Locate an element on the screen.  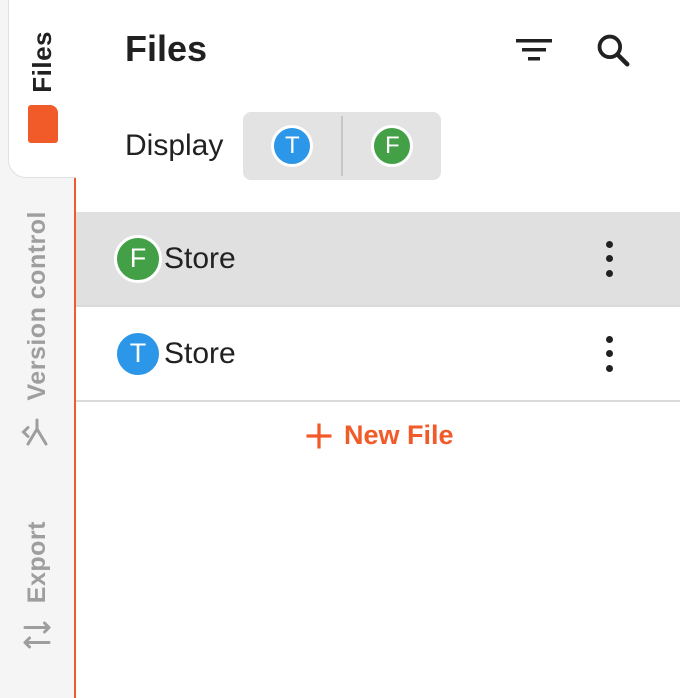
new-file-button: New File is located at coordinates (379, 435).